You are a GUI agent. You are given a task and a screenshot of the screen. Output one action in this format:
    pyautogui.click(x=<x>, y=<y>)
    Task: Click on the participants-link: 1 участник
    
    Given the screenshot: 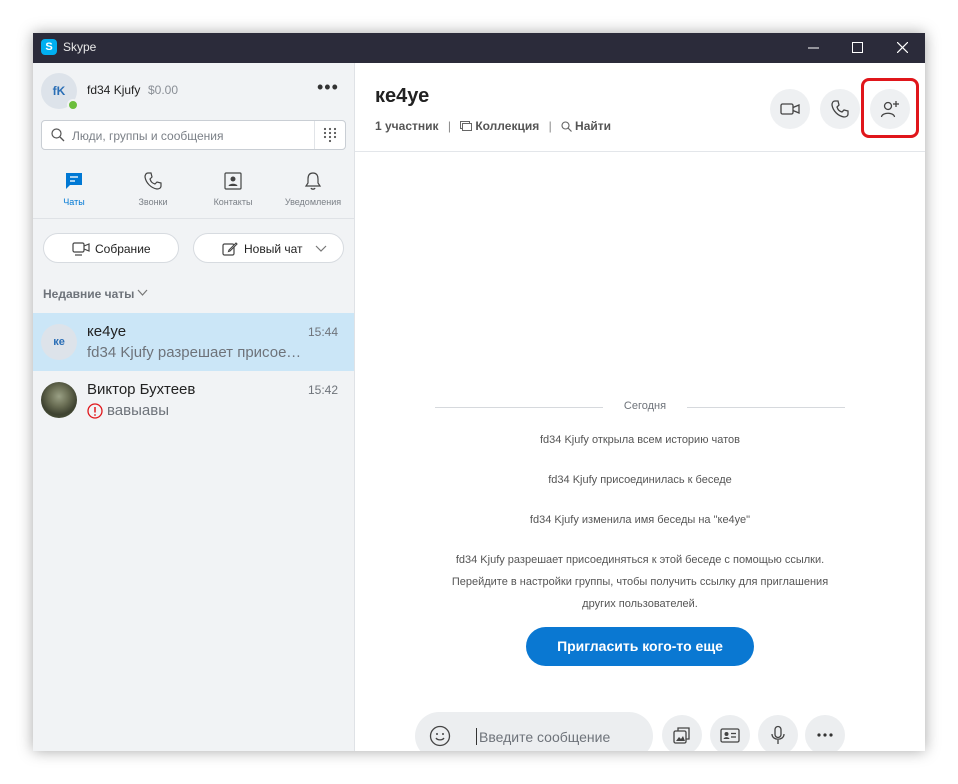 What is the action you would take?
    pyautogui.click(x=407, y=126)
    